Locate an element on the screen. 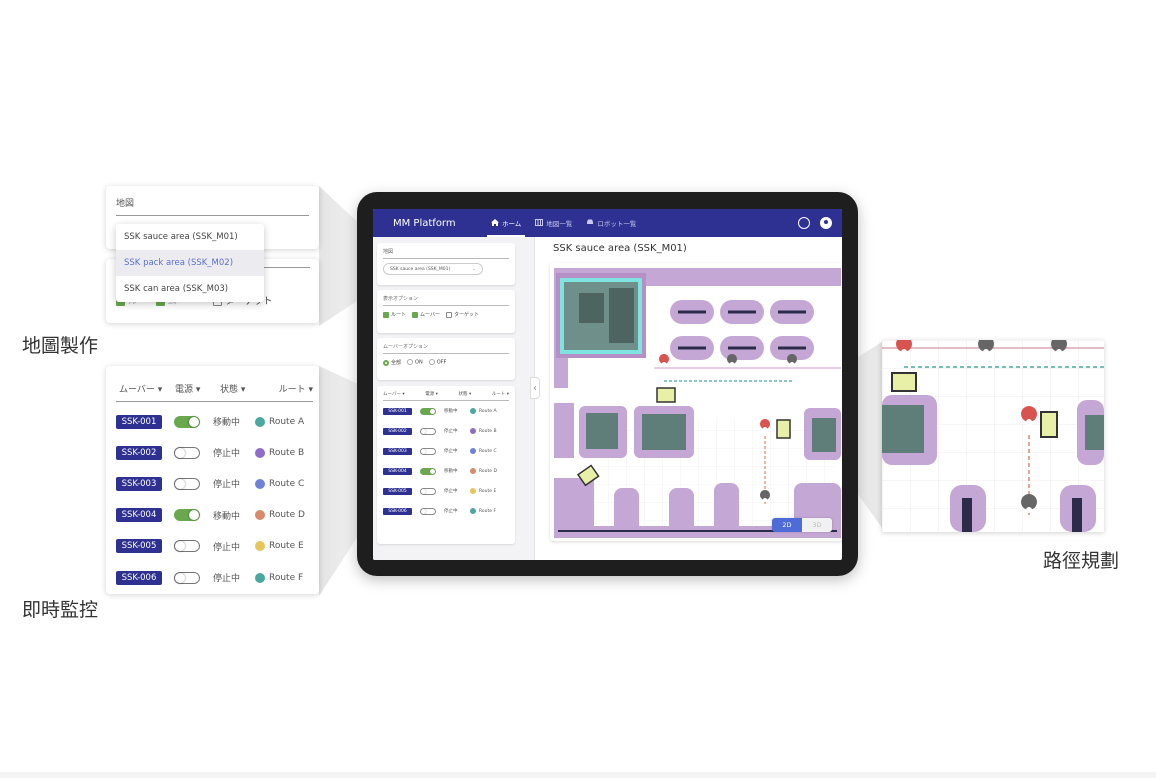  mode-2d-button: 2D is located at coordinates (787, 525).